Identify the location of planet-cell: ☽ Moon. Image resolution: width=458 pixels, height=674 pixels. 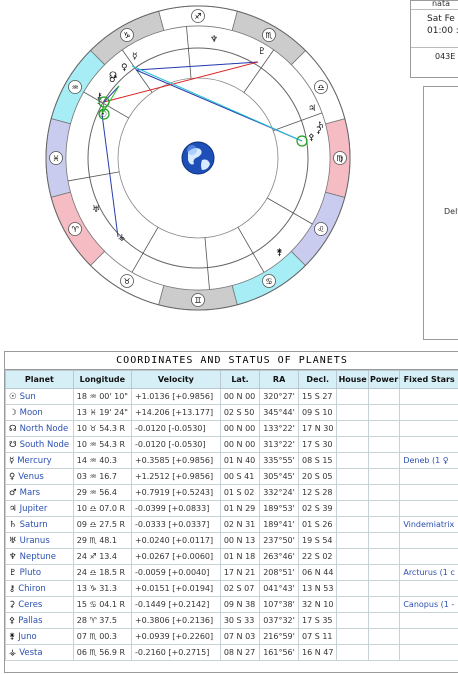
(39, 412).